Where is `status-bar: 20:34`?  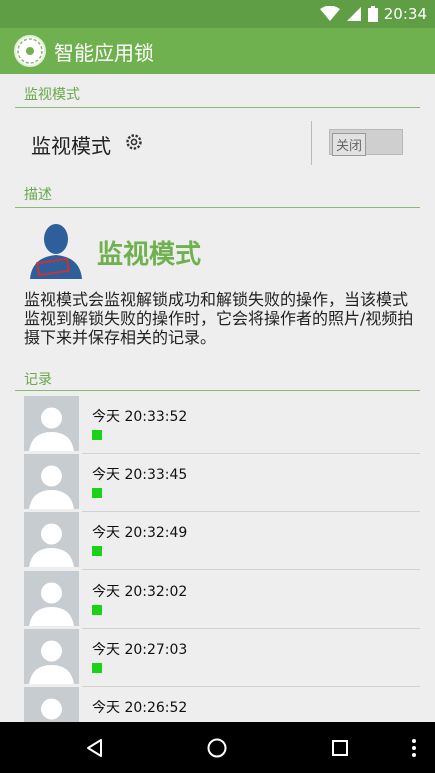 status-bar: 20:34 is located at coordinates (217, 14).